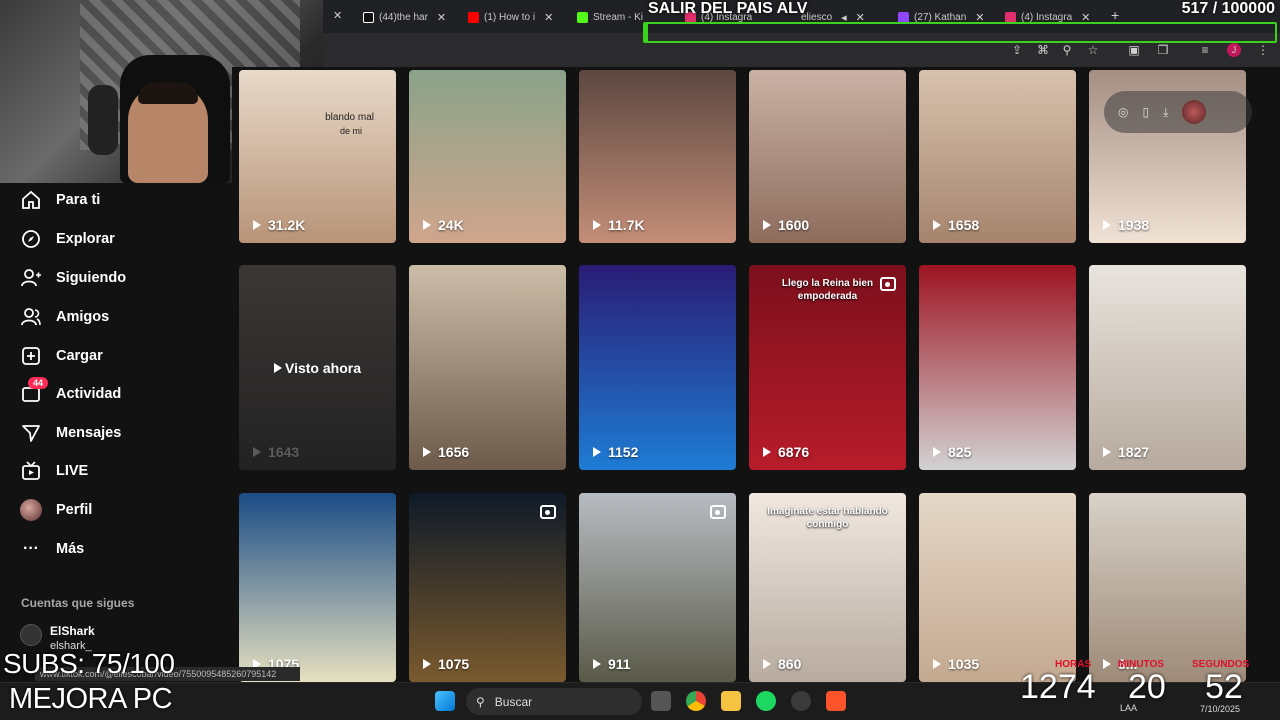 Image resolution: width=1280 pixels, height=720 pixels. What do you see at coordinates (997, 156) in the screenshot?
I see `video-card: 1658` at bounding box center [997, 156].